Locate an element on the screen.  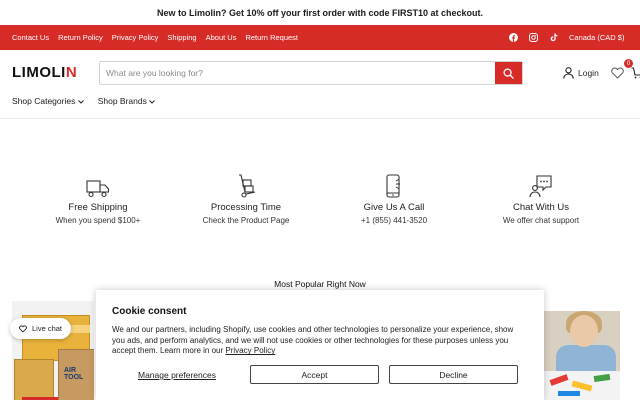
manage-preferences-link: Manage preferences is located at coordinates (177, 375).